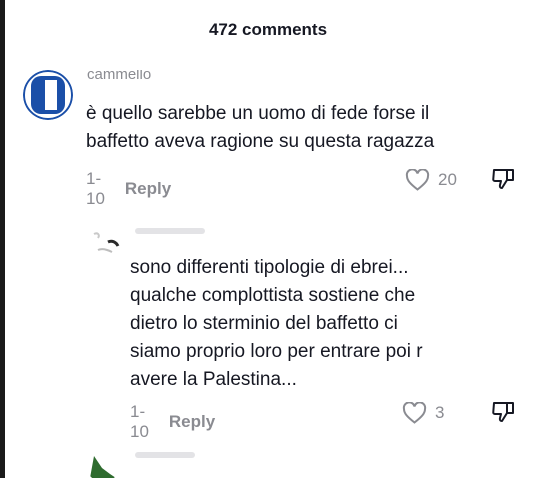  What do you see at coordinates (103, 465) in the screenshot?
I see `next-comment-avatar` at bounding box center [103, 465].